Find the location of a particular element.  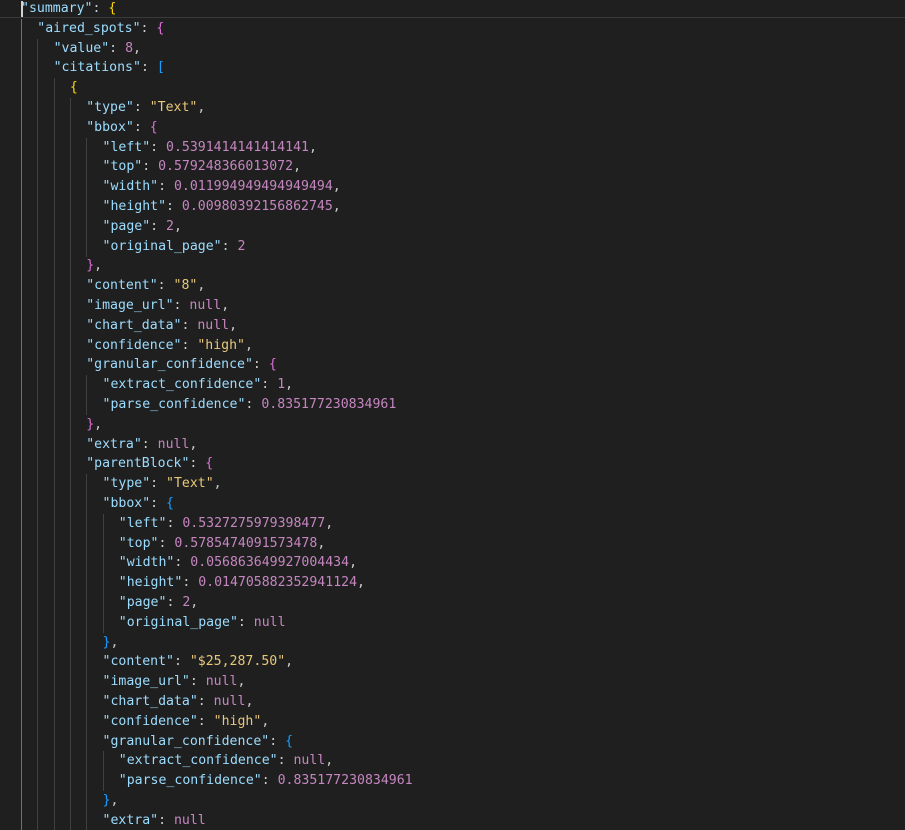

code-content: "original_page": null is located at coordinates (202, 623).